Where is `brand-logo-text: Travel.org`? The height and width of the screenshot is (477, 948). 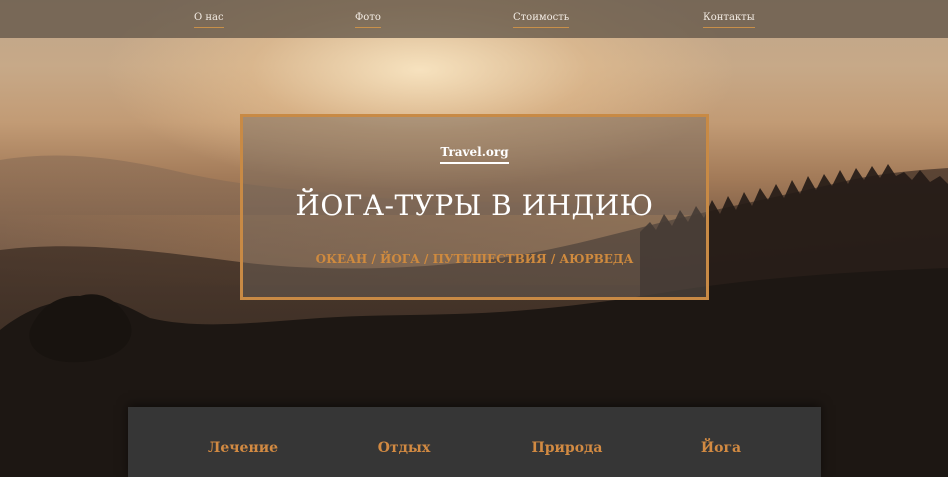
brand-logo-text: Travel.org is located at coordinates (474, 154).